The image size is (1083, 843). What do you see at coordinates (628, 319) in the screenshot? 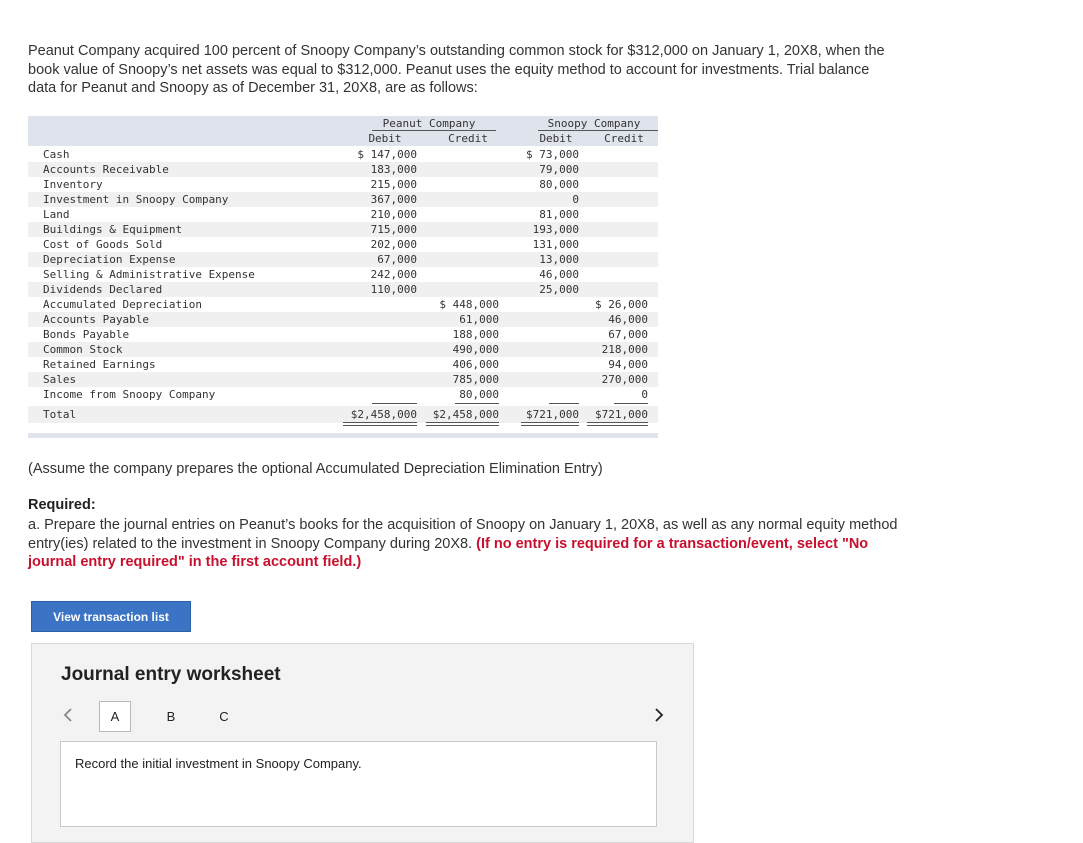
I see `amount-sc: 46,000` at bounding box center [628, 319].